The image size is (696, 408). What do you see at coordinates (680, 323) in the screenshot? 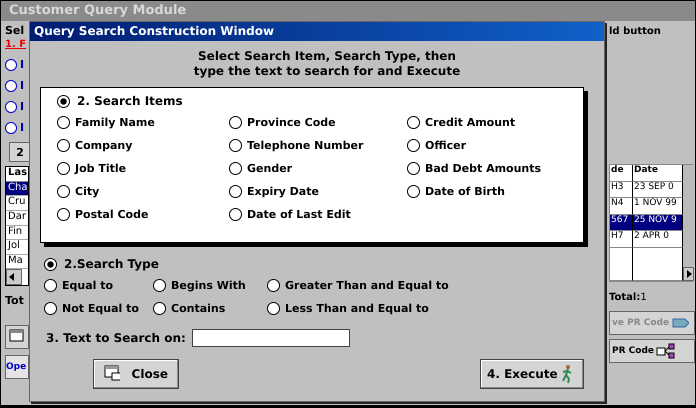
I see `arrow-icon` at bounding box center [680, 323].